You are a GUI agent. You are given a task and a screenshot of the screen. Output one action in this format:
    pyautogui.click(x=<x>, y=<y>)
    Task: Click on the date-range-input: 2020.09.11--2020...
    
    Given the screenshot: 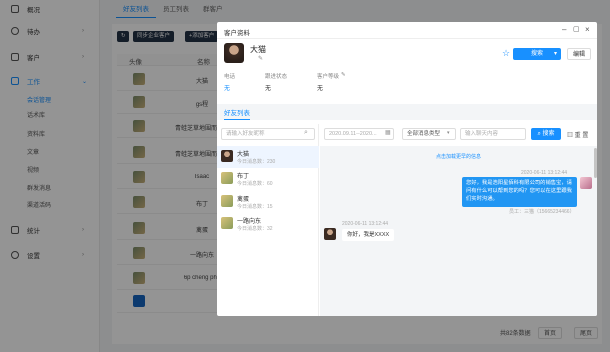 What is the action you would take?
    pyautogui.click(x=359, y=134)
    